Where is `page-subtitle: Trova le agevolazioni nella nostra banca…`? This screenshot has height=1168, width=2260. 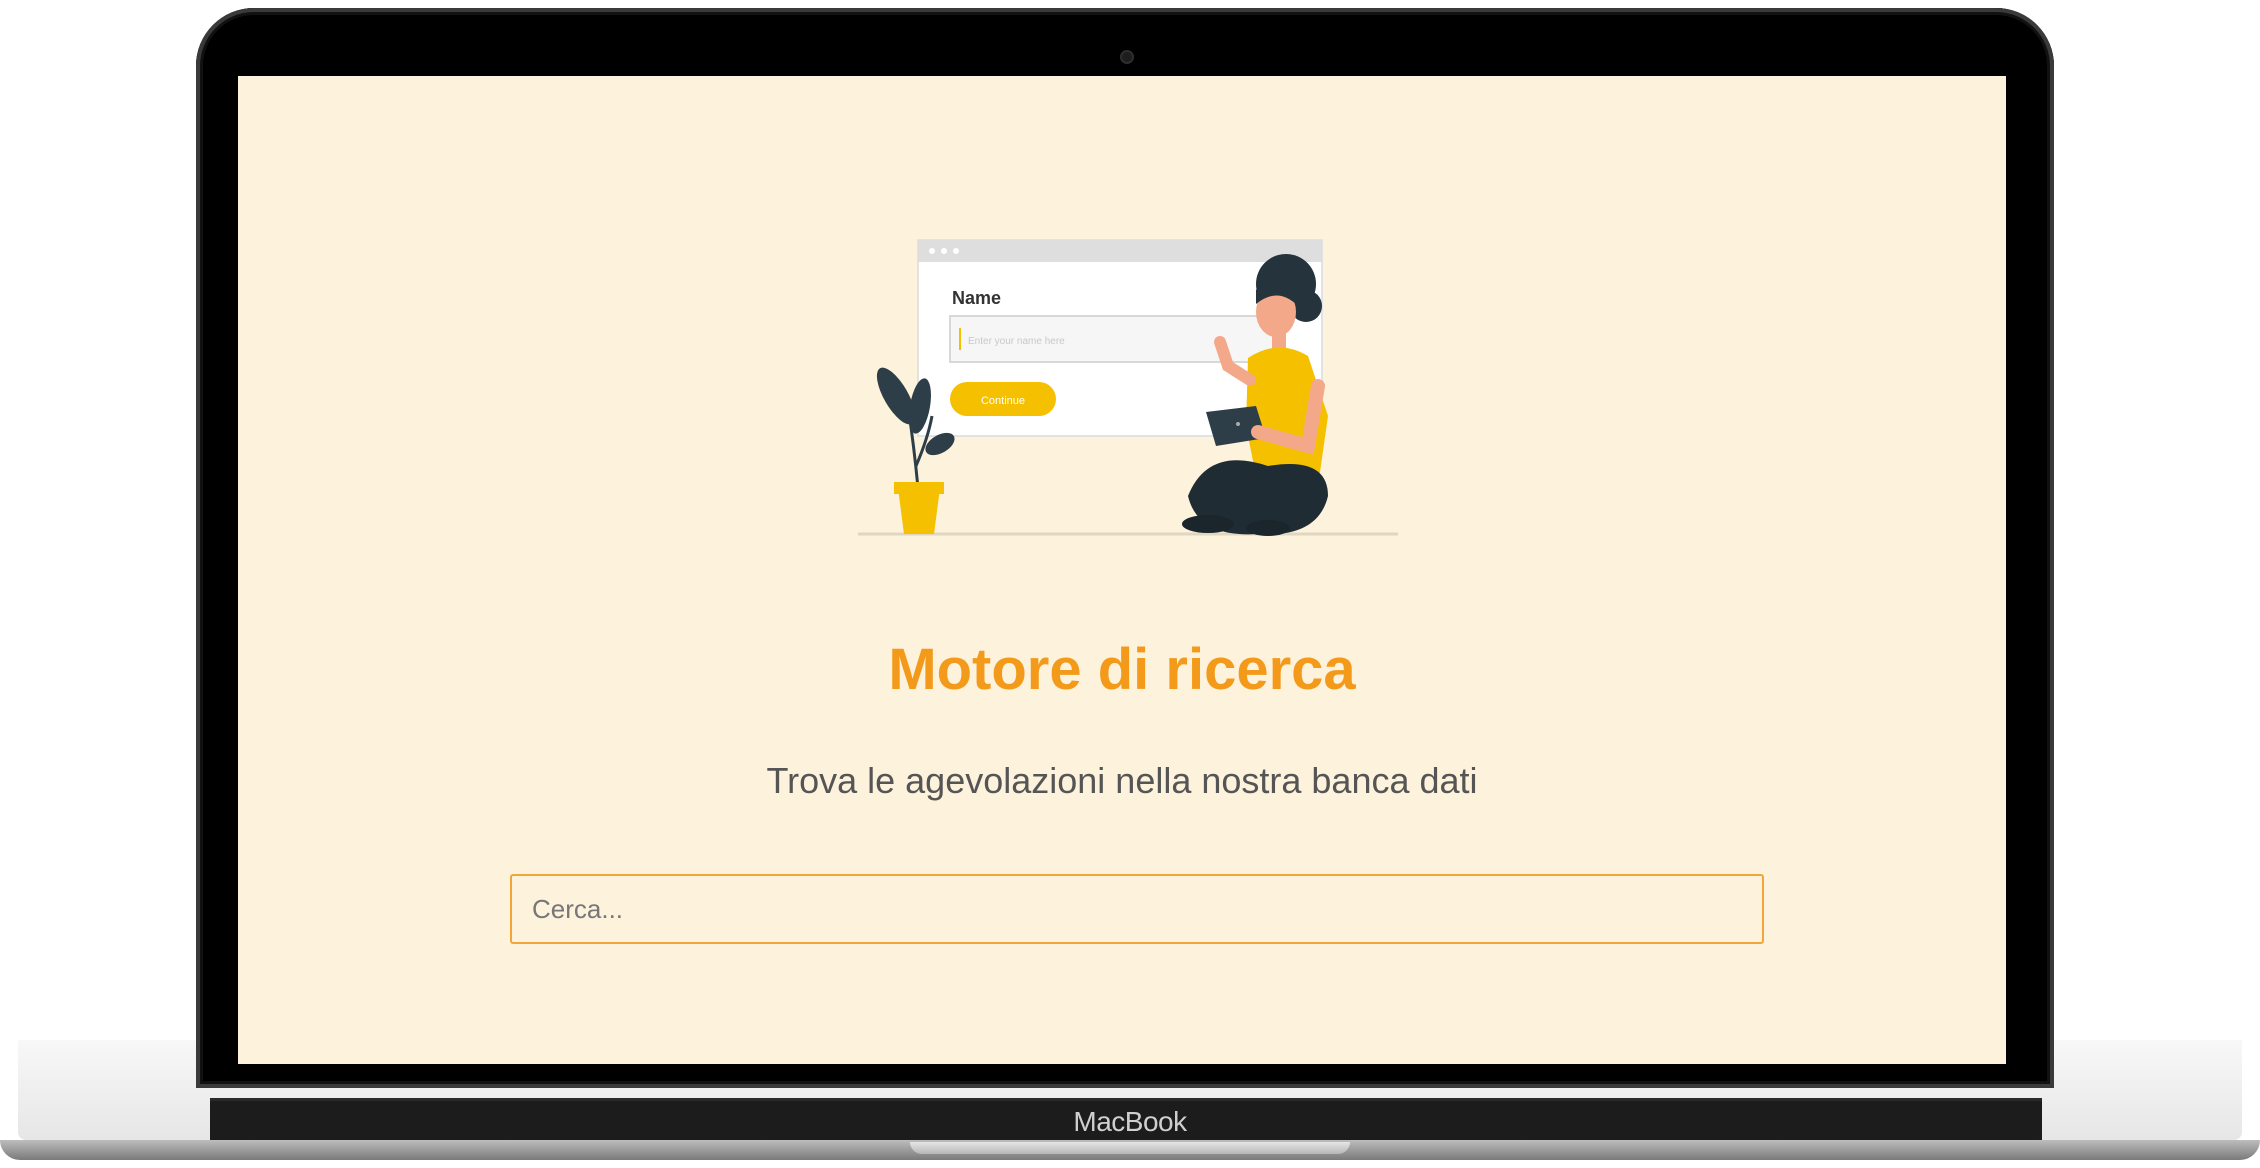 page-subtitle: Trova le agevolazioni nella nostra banca… is located at coordinates (1122, 780).